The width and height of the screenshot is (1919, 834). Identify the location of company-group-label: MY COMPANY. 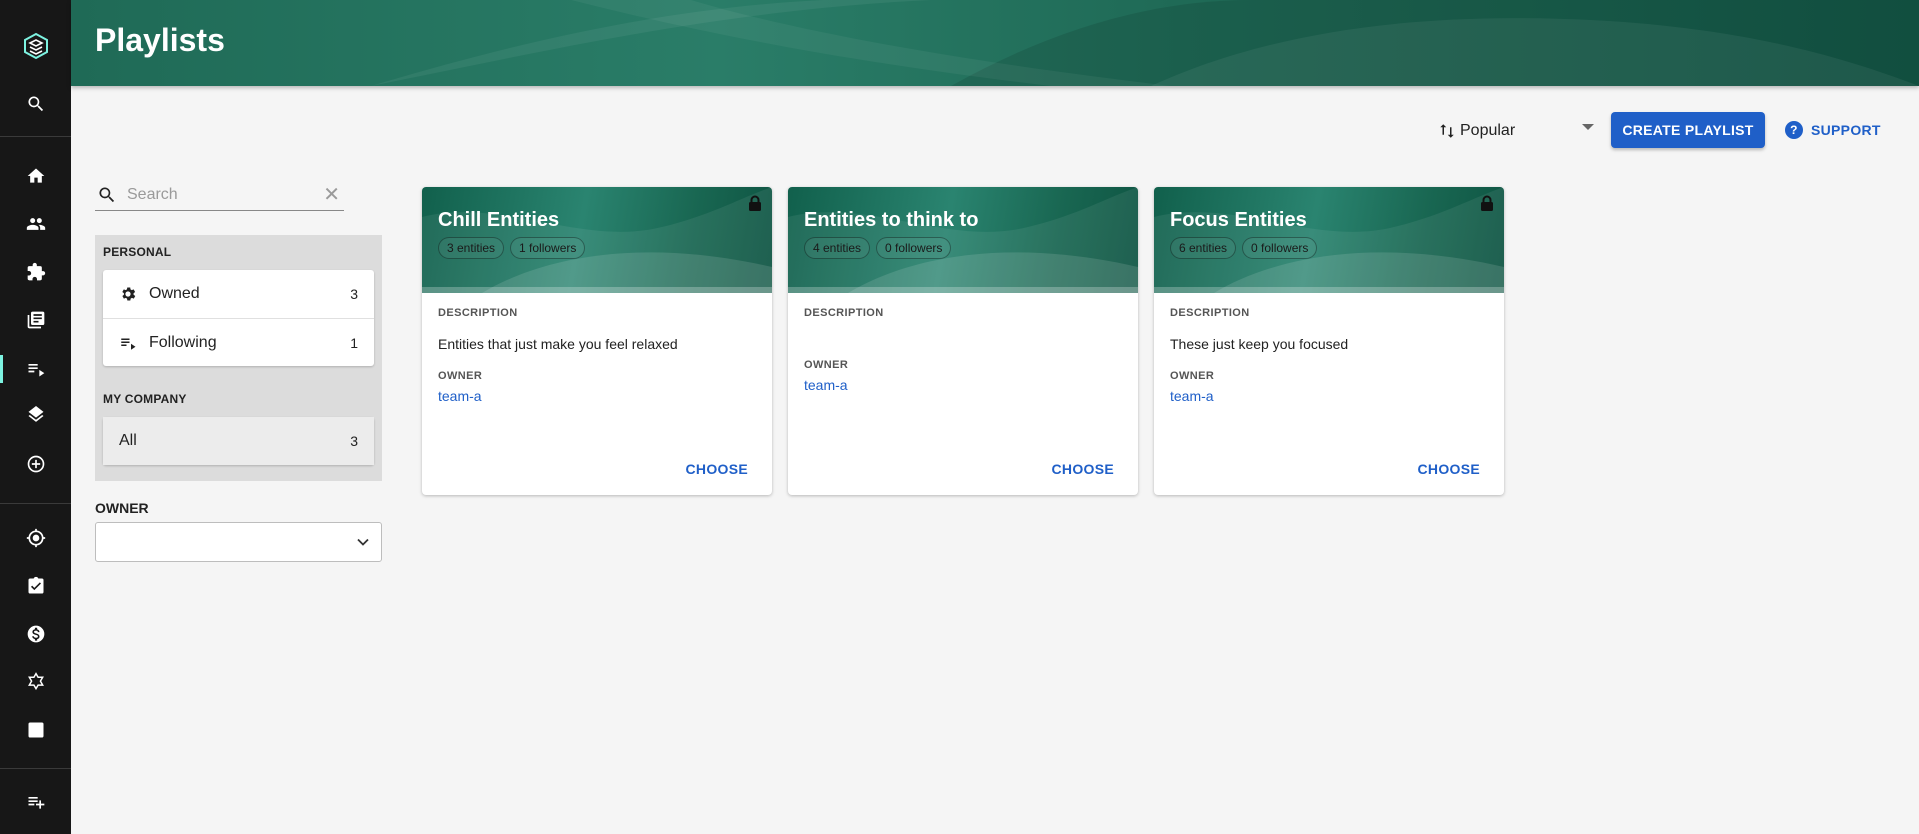
(145, 399).